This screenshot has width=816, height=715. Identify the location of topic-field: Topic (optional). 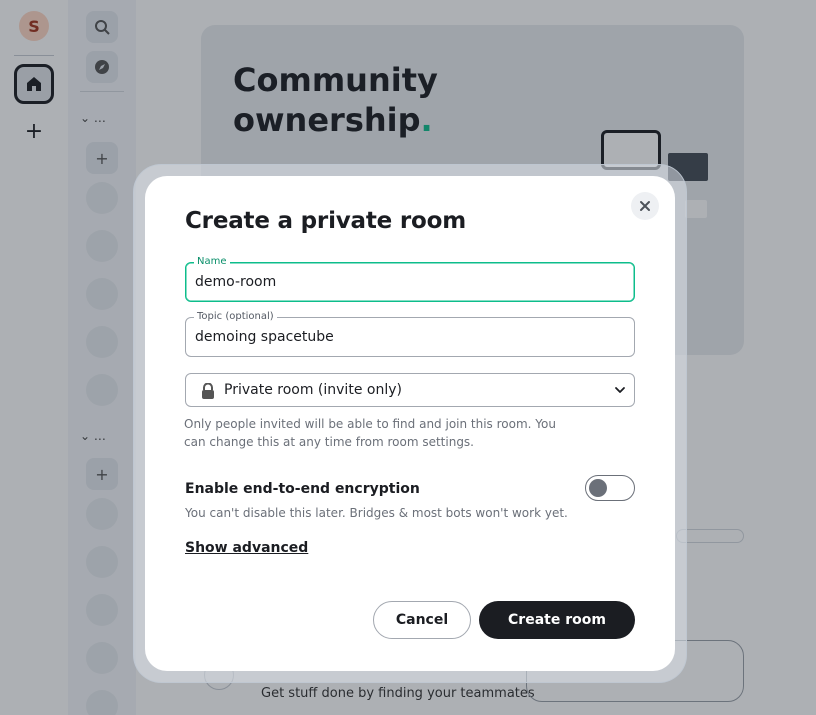
(410, 333).